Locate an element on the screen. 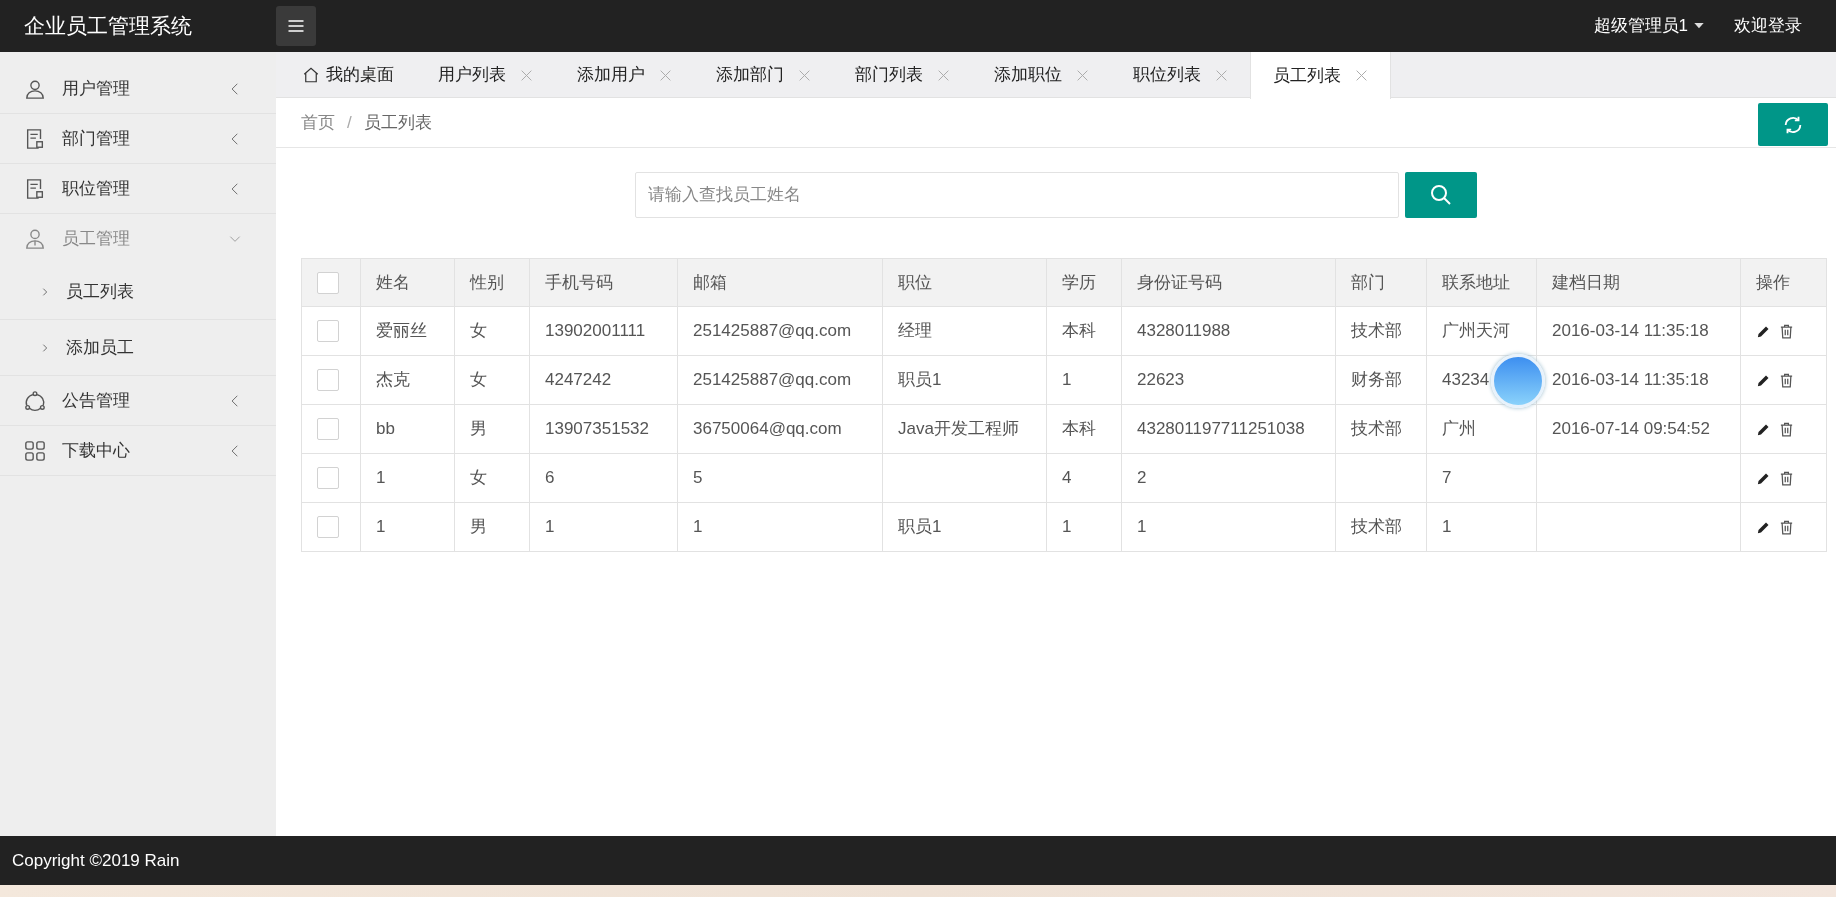  table-cell: 7 is located at coordinates (1447, 478).